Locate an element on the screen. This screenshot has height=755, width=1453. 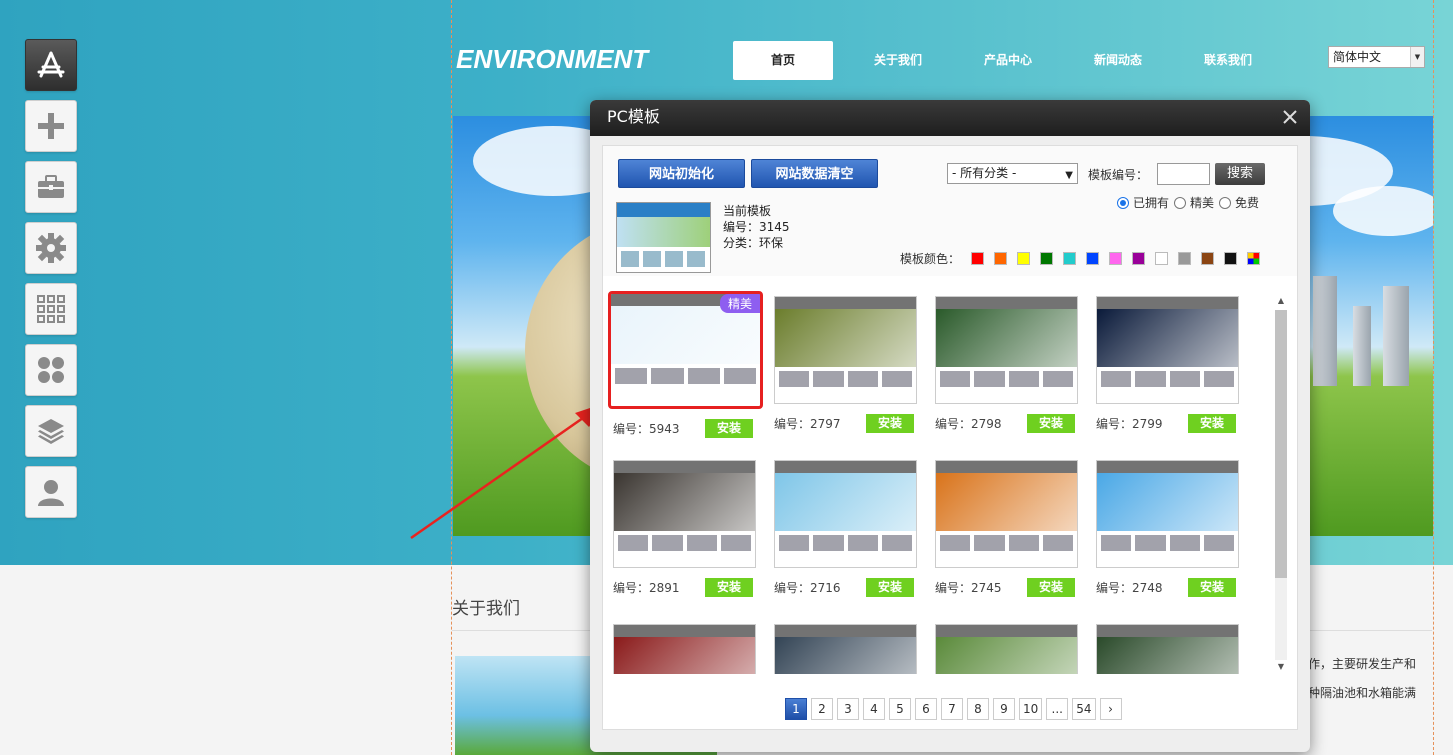
template-number: 编号：2798 is located at coordinates (968, 424).